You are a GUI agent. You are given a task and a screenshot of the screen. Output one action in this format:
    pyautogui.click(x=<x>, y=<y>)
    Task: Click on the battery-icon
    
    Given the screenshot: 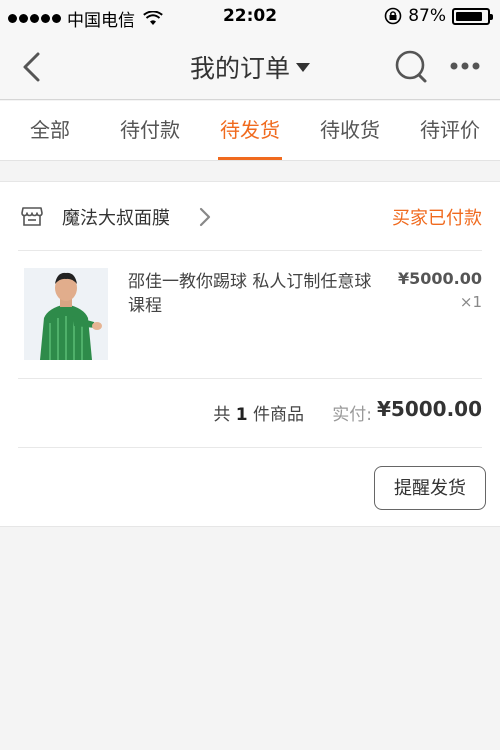 What is the action you would take?
    pyautogui.click(x=472, y=16)
    